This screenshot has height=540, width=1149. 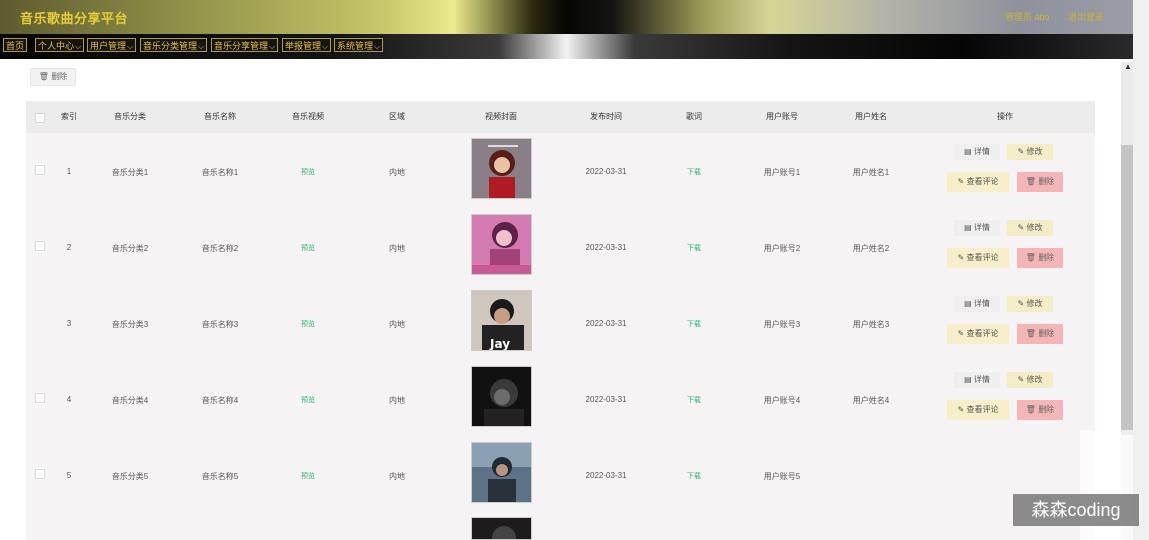 What do you see at coordinates (69, 247) in the screenshot?
I see `cell-index: 2` at bounding box center [69, 247].